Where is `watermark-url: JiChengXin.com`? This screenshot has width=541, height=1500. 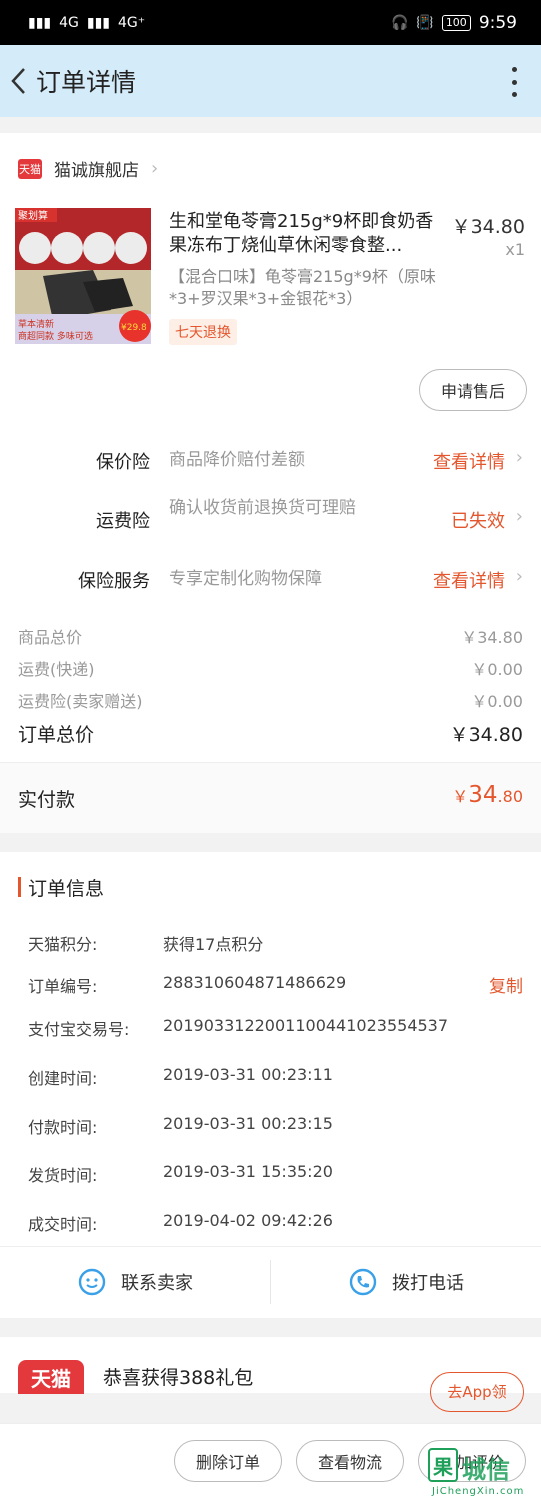
watermark-url: JiChengXin.com is located at coordinates (478, 1491).